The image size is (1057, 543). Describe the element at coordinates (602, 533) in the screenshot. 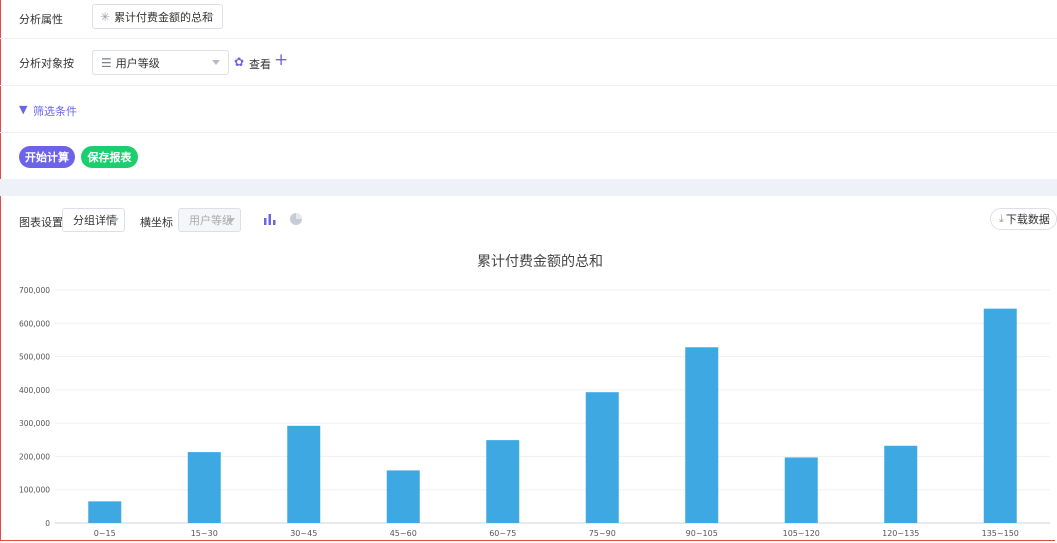

I see `x-tick-label: 75~90` at that location.